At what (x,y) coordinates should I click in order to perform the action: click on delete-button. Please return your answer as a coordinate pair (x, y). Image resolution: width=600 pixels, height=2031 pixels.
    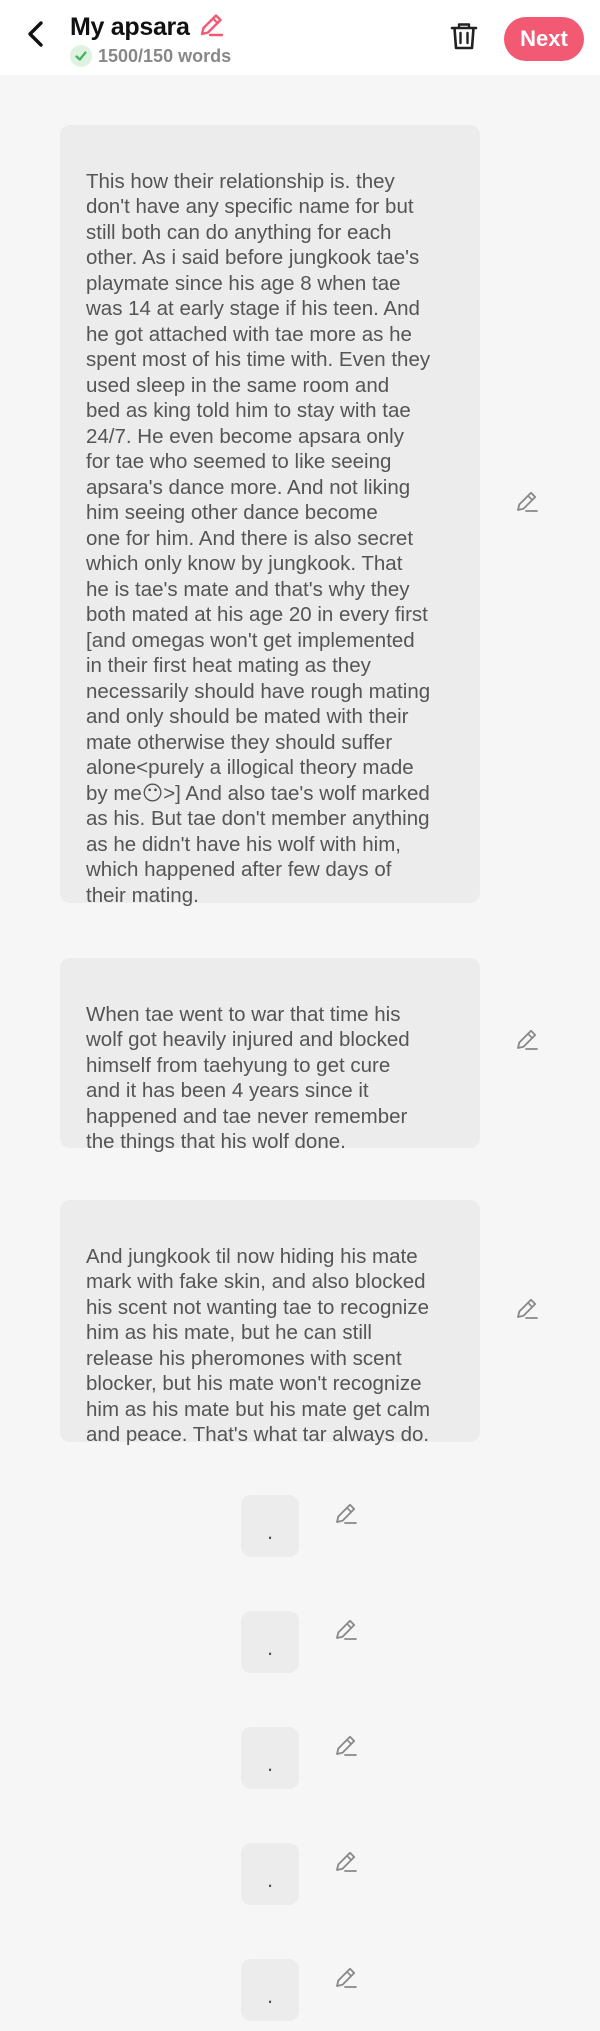
    Looking at the image, I should click on (464, 38).